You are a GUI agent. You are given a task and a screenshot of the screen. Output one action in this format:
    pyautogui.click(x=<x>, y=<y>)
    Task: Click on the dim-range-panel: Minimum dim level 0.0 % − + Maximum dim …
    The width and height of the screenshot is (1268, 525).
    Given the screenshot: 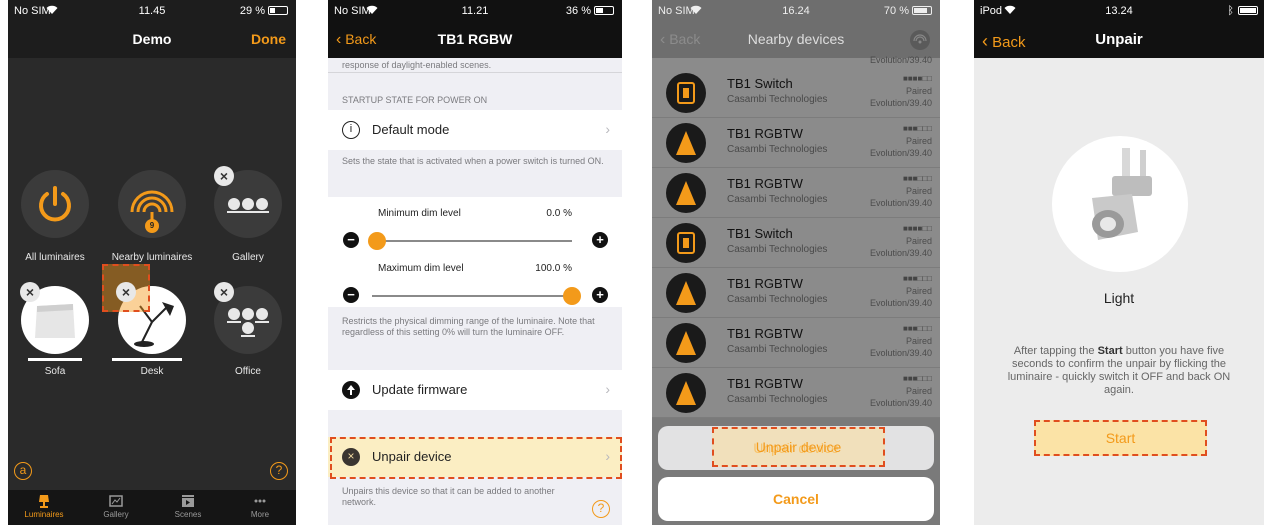 What is the action you would take?
    pyautogui.click(x=475, y=252)
    